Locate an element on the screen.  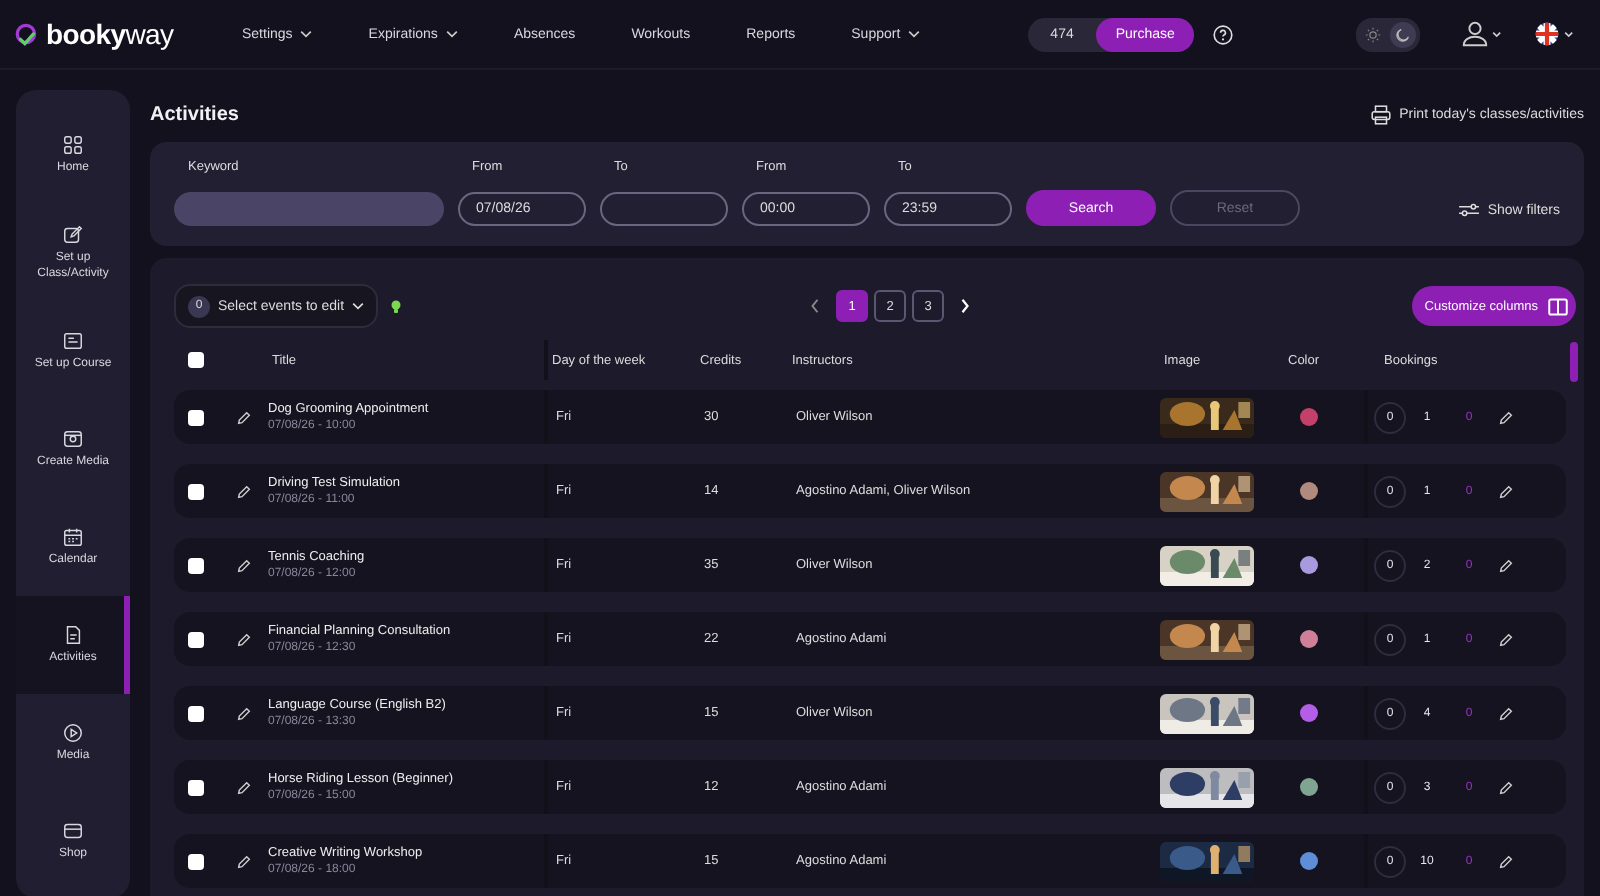
sliders-icon is located at coordinates (1468, 210).